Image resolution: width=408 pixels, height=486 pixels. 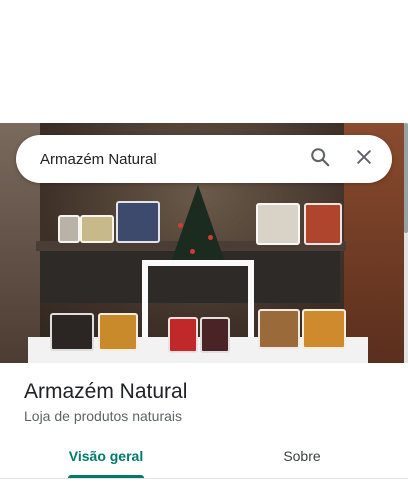 I want to click on close-icon, so click(x=364, y=159).